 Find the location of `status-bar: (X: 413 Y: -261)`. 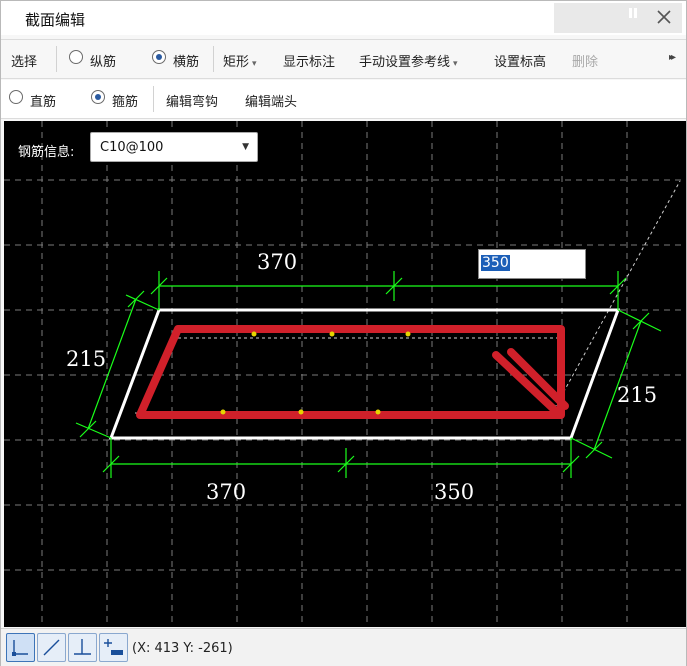

status-bar: (X: 413 Y: -261) is located at coordinates (343, 647).